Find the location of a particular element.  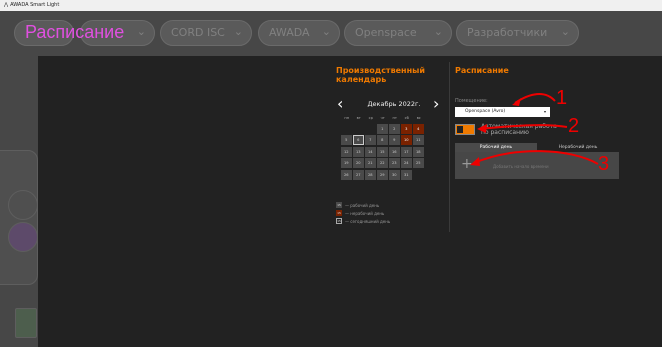

annotation-label-3: 3 is located at coordinates (604, 164).